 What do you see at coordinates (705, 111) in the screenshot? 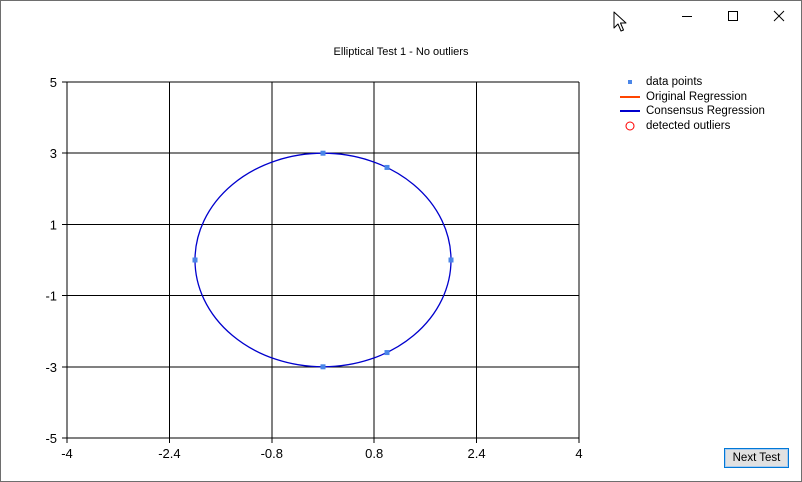
I see `legend-label: Consensus Regression` at bounding box center [705, 111].